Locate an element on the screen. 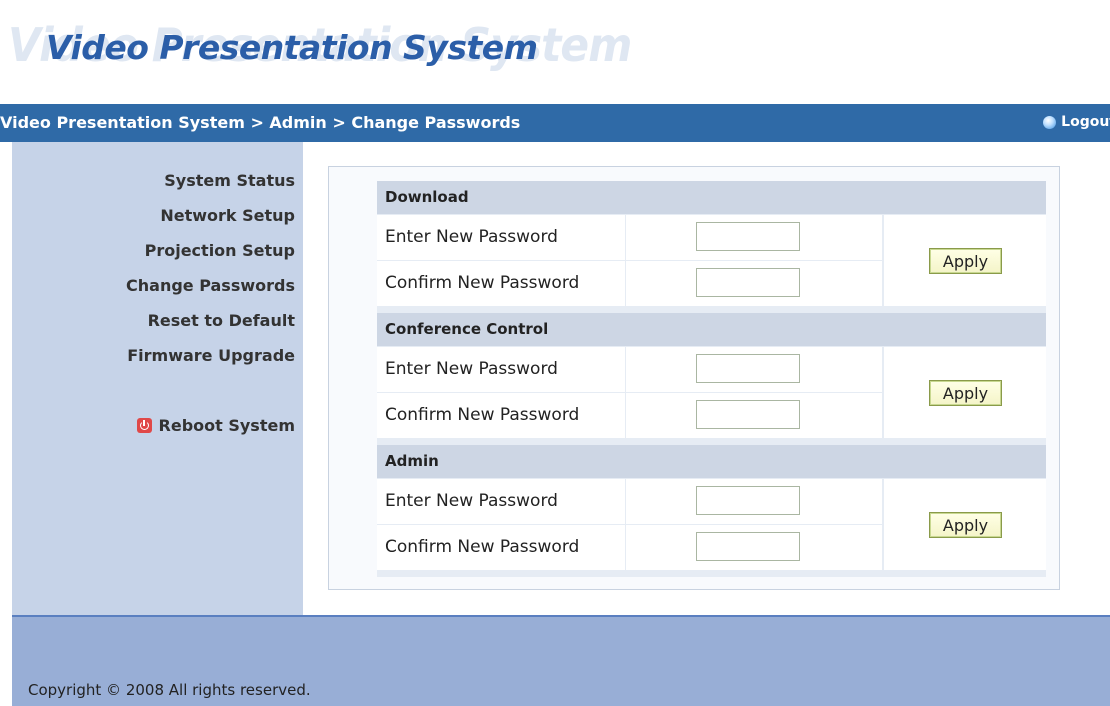 Image resolution: width=1110 pixels, height=706 pixels. power-icon is located at coordinates (144, 425).